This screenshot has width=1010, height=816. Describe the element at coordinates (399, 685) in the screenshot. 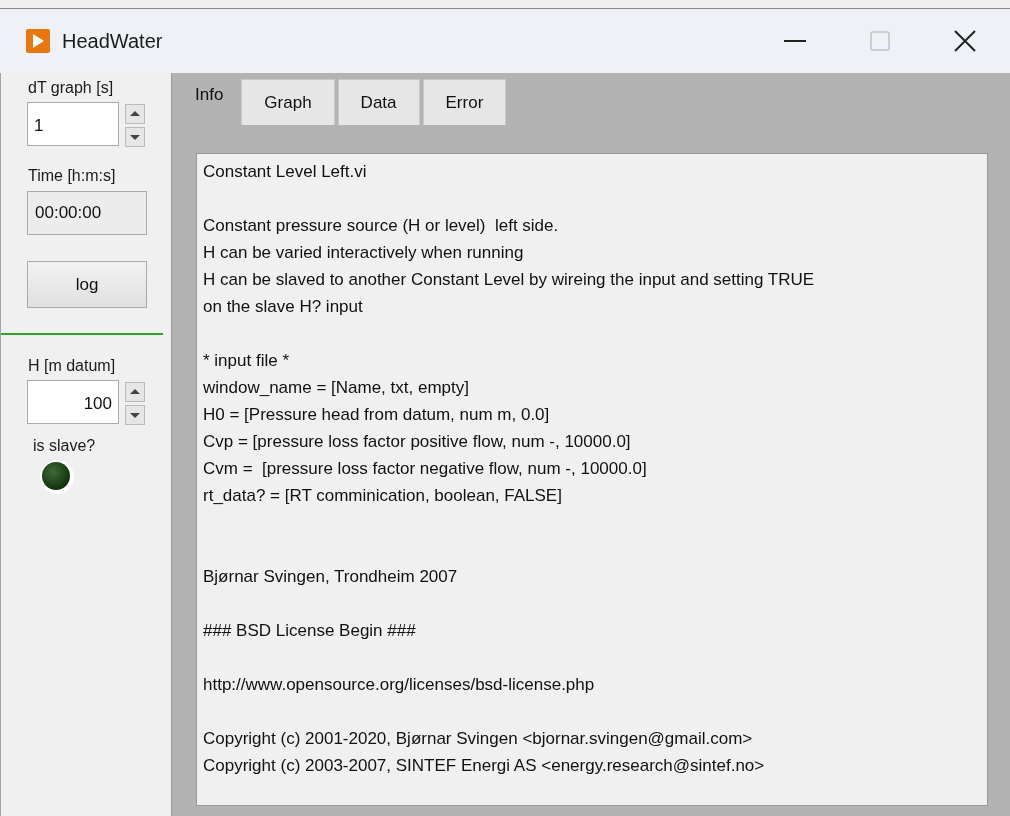

I see `info-line: http://www.opensource.org/licenses/bsd-license.php` at that location.